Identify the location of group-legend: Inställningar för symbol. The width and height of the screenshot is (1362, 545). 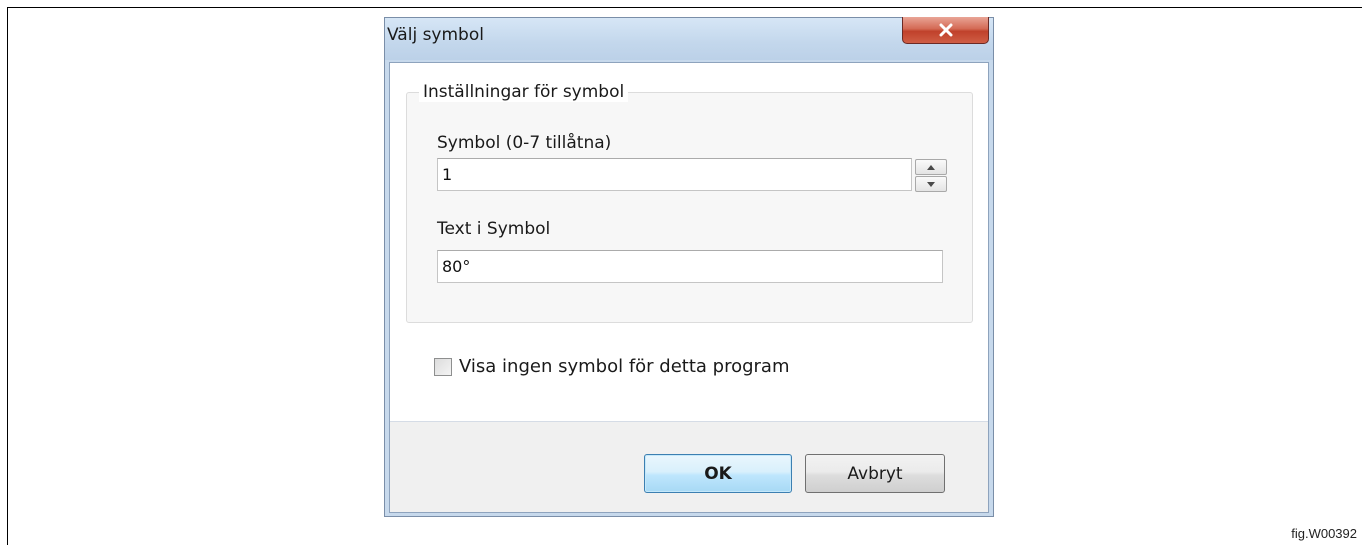
(524, 92).